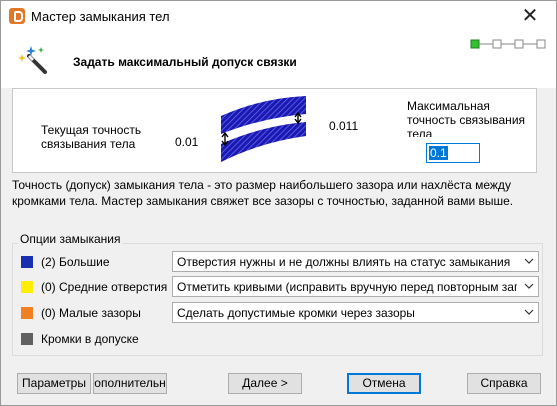  Describe the element at coordinates (384, 383) in the screenshot. I see `cancel-button: Отмена` at that location.